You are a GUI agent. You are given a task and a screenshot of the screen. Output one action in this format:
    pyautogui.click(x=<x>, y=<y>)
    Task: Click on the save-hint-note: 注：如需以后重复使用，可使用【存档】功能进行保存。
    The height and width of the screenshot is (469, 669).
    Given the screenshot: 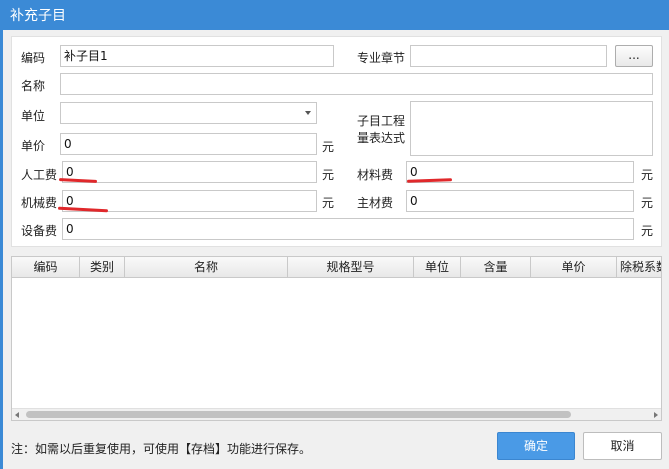 What is the action you would take?
    pyautogui.click(x=161, y=449)
    